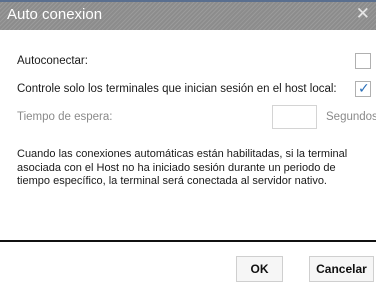 The image size is (376, 284). Describe the element at coordinates (52, 61) in the screenshot. I see `autoconnect-label: Autoconectar:` at that location.